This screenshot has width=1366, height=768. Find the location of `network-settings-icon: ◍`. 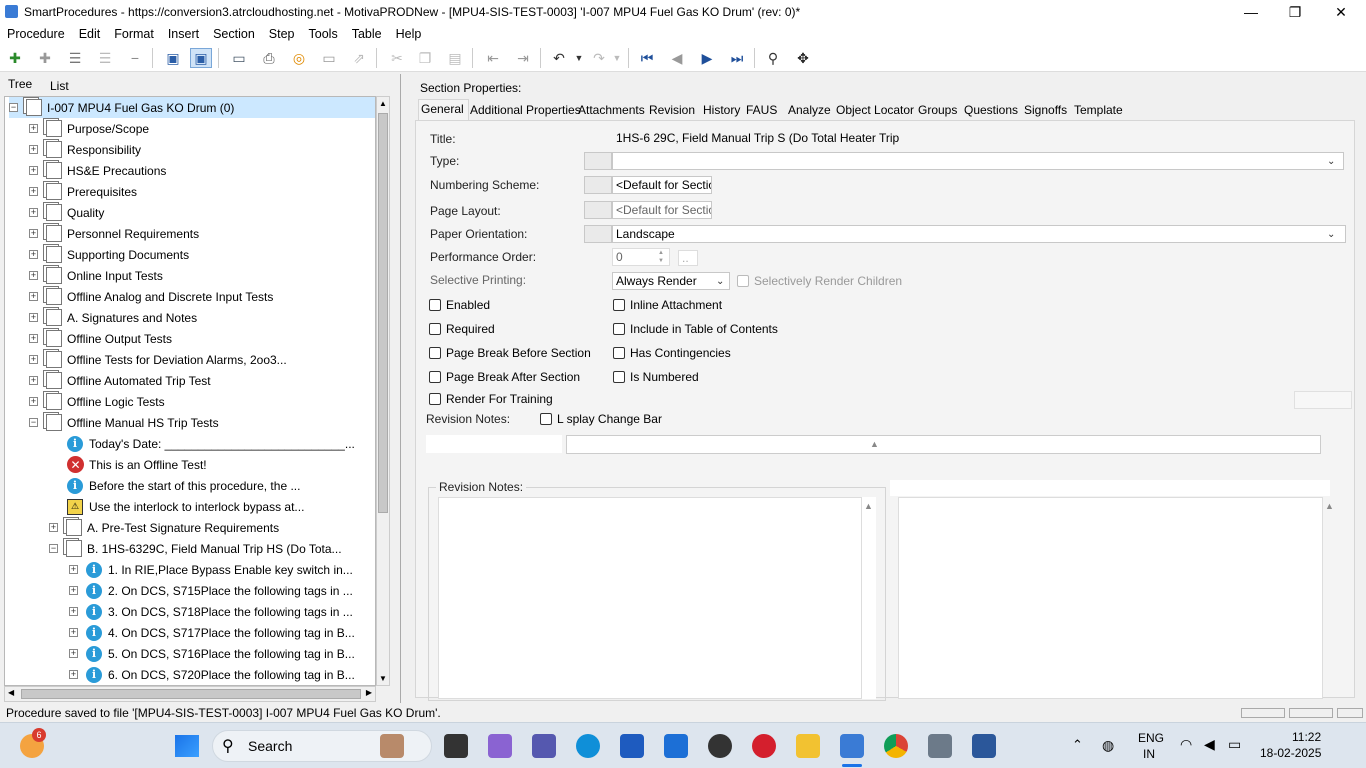

network-settings-icon: ◍ is located at coordinates (1108, 745).